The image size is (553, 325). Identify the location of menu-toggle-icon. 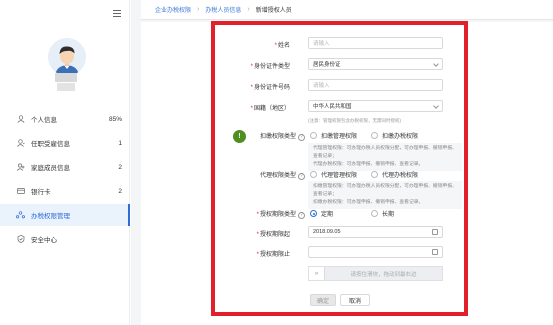
(117, 14).